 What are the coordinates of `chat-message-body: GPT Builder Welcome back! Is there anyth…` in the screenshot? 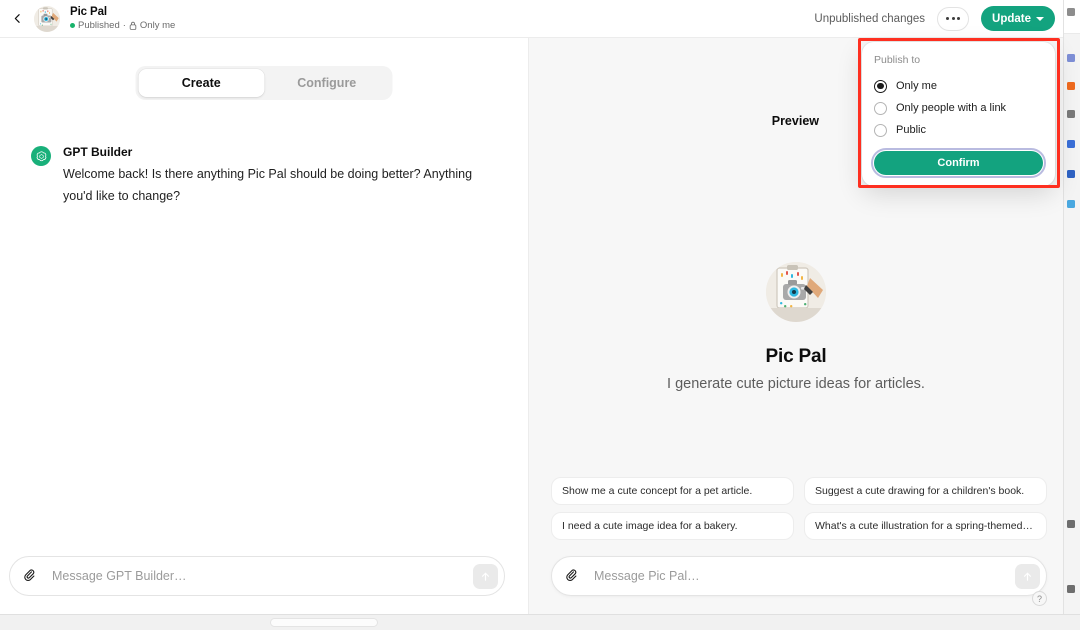 It's located at (277, 176).